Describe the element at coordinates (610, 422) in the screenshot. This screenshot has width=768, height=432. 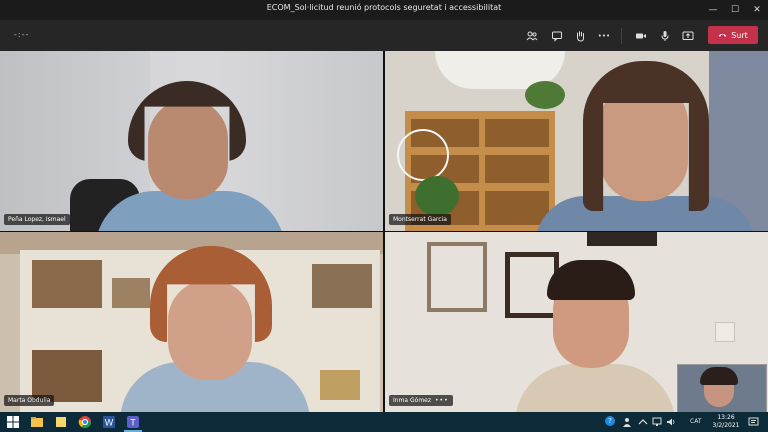
I see `help-icon: ?` at that location.